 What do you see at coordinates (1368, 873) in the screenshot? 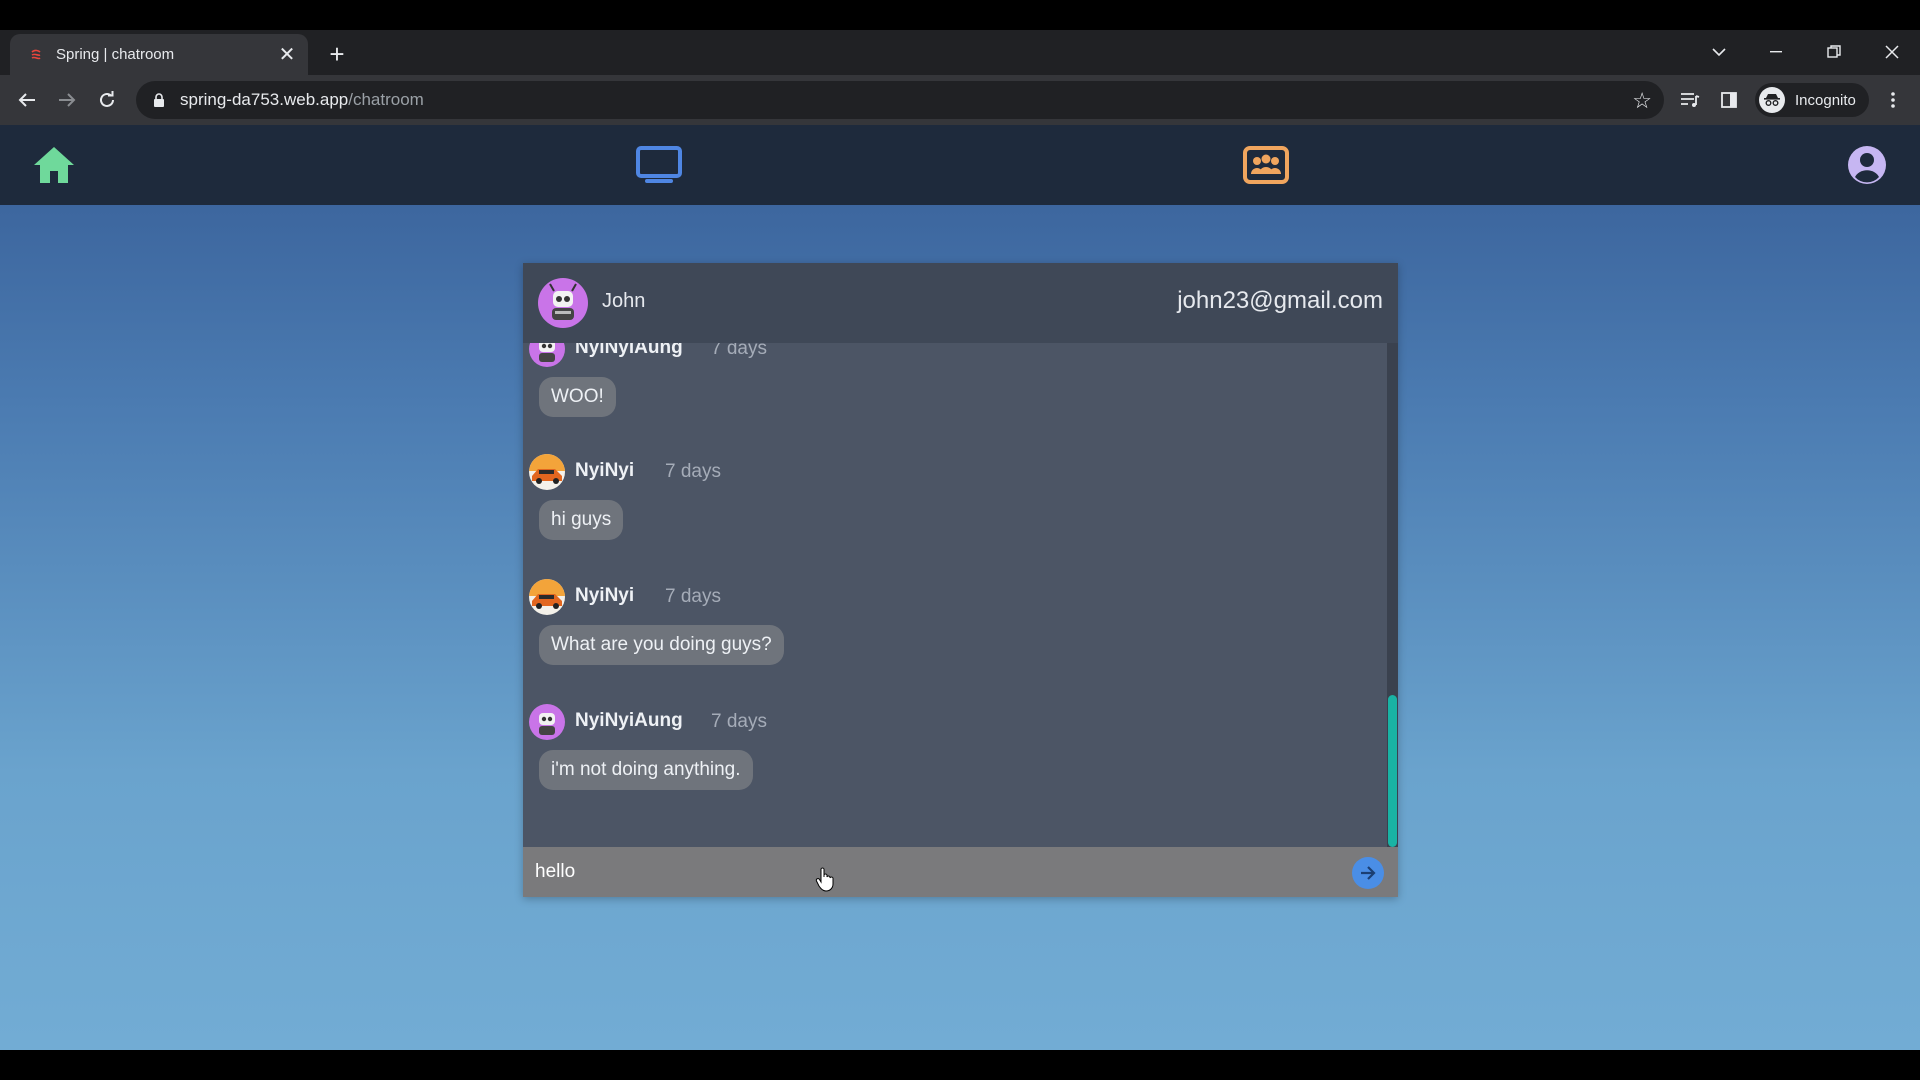
I see `arrow-right-icon` at bounding box center [1368, 873].